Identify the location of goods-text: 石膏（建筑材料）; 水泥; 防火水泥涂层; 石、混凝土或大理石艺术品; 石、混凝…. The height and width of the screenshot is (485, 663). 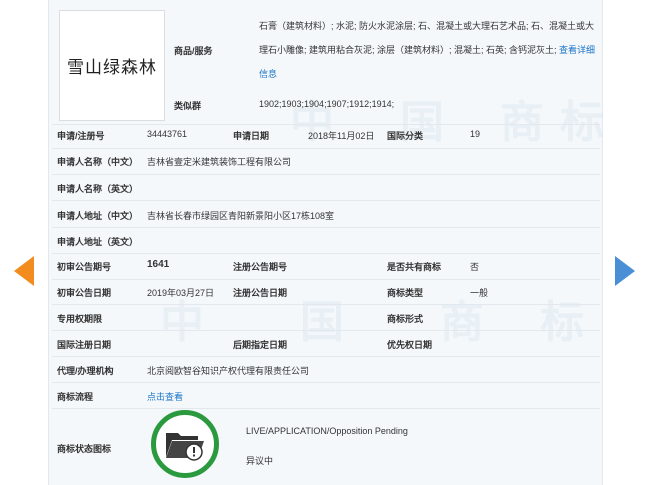
(427, 38).